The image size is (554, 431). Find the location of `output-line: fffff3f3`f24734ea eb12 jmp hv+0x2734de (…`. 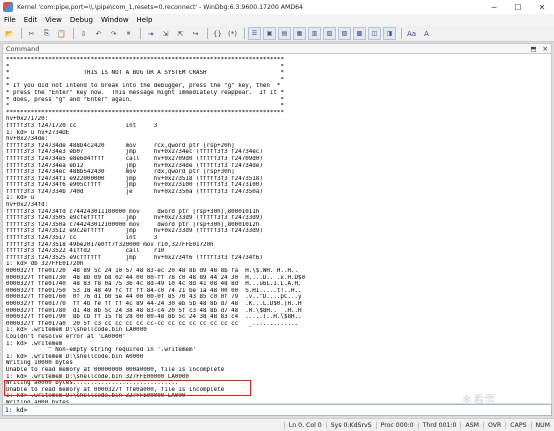

output-line: fffff3f3`f24734ea eb12 jmp hv+0x2734de (… is located at coordinates (134, 165).